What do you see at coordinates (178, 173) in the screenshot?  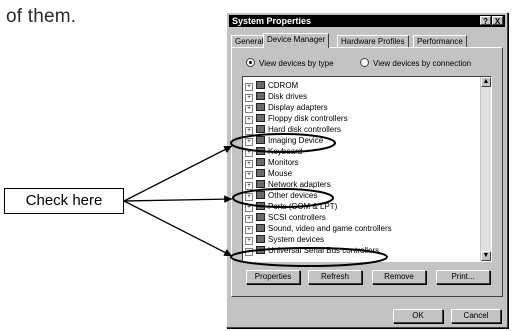 I see `arrow-to-imaging` at bounding box center [178, 173].